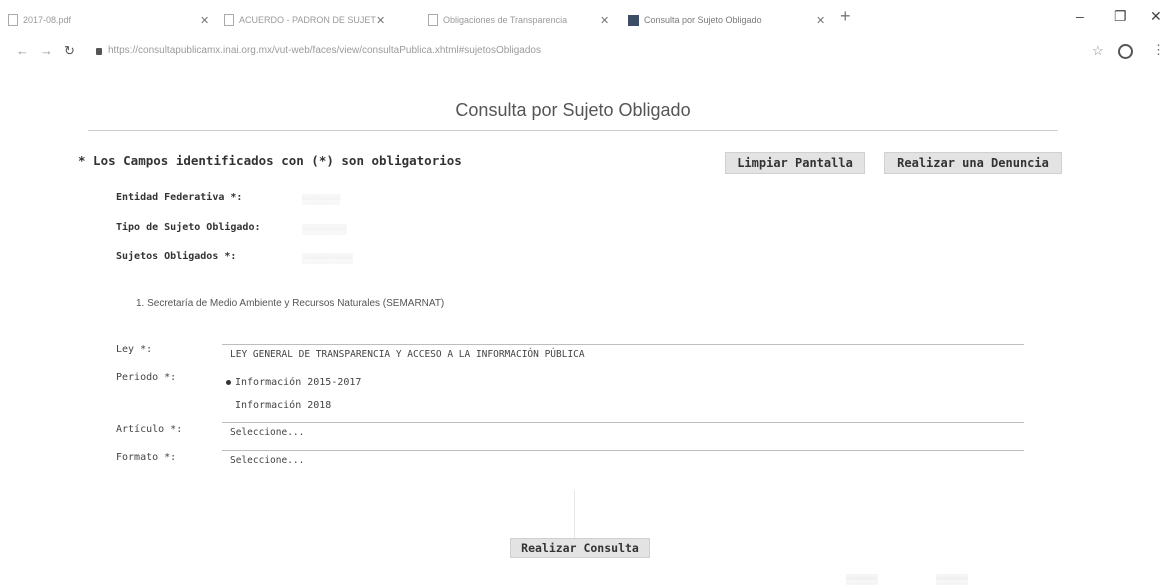 This screenshot has height=588, width=1168. I want to click on tab-obligaciones: Obligaciones de Transparencia, so click(497, 20).